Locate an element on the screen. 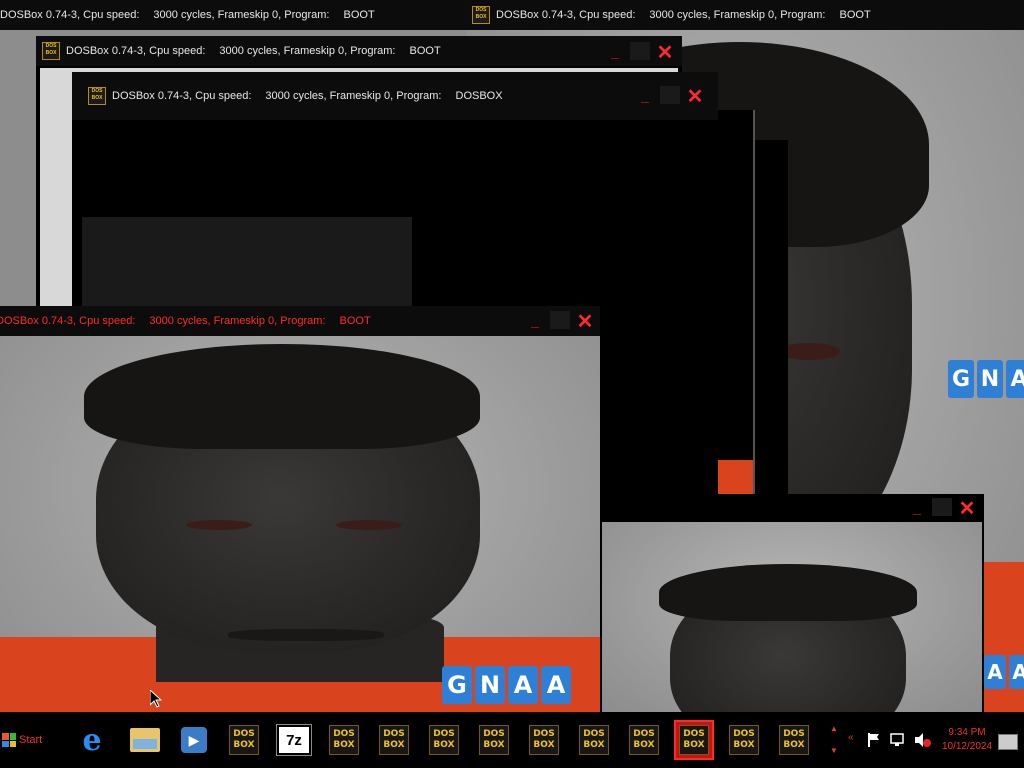  gnaa-watermark: G N A is located at coordinates (986, 379).